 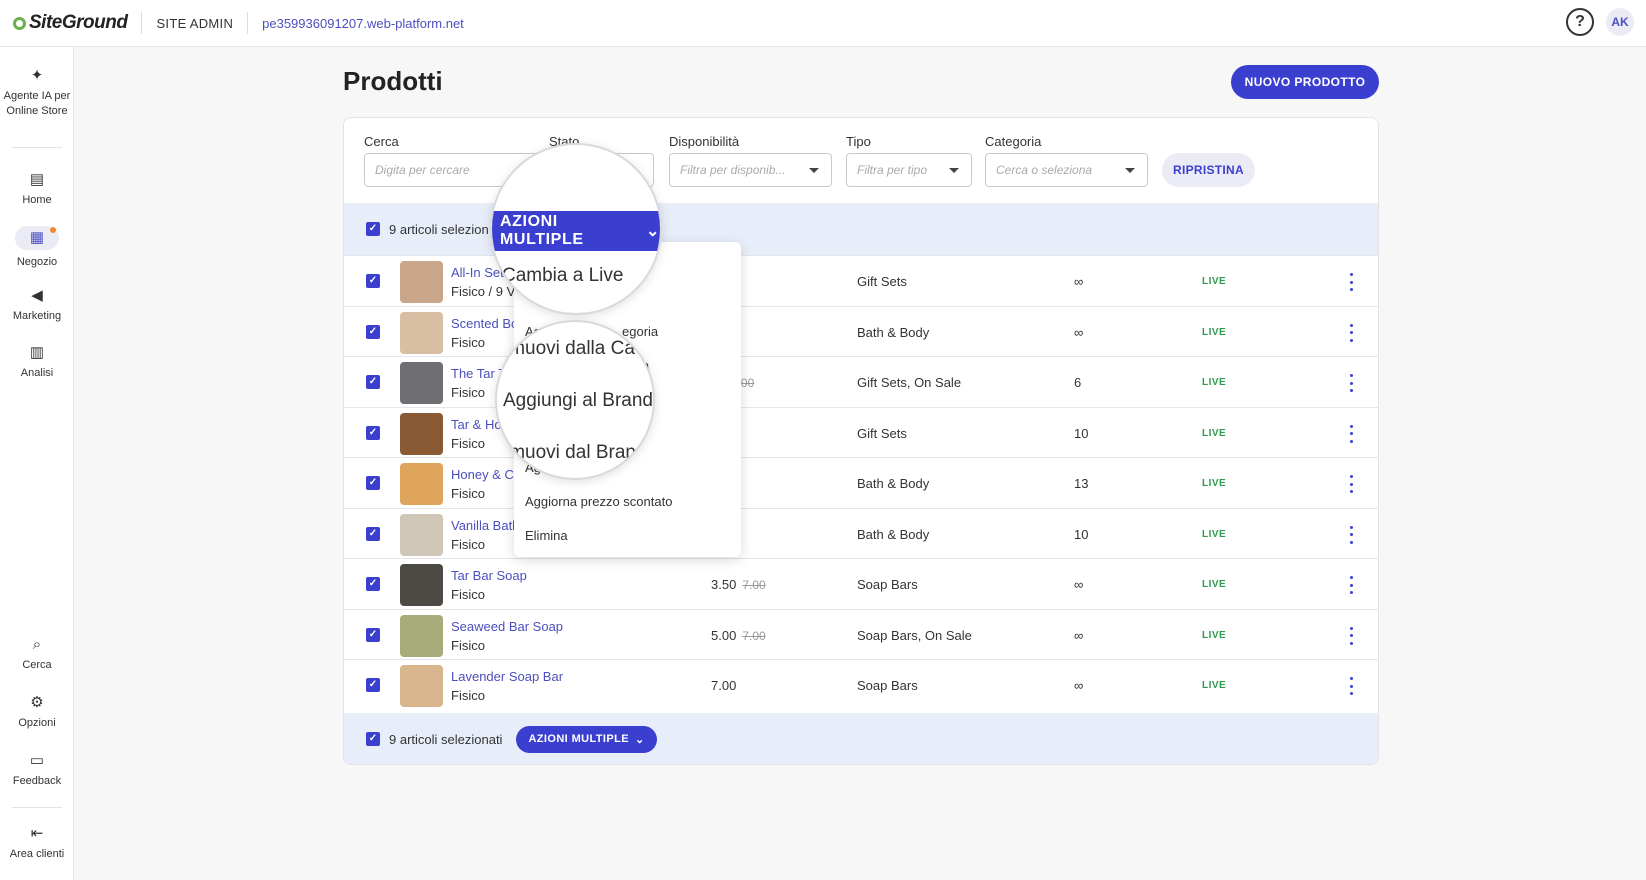 What do you see at coordinates (1013, 141) in the screenshot?
I see `category-label: Categoria` at bounding box center [1013, 141].